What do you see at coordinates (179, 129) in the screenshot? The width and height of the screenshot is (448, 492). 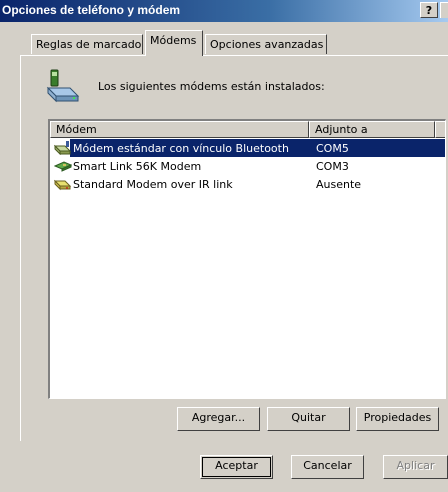 I see `column-header-modem: Módem` at bounding box center [179, 129].